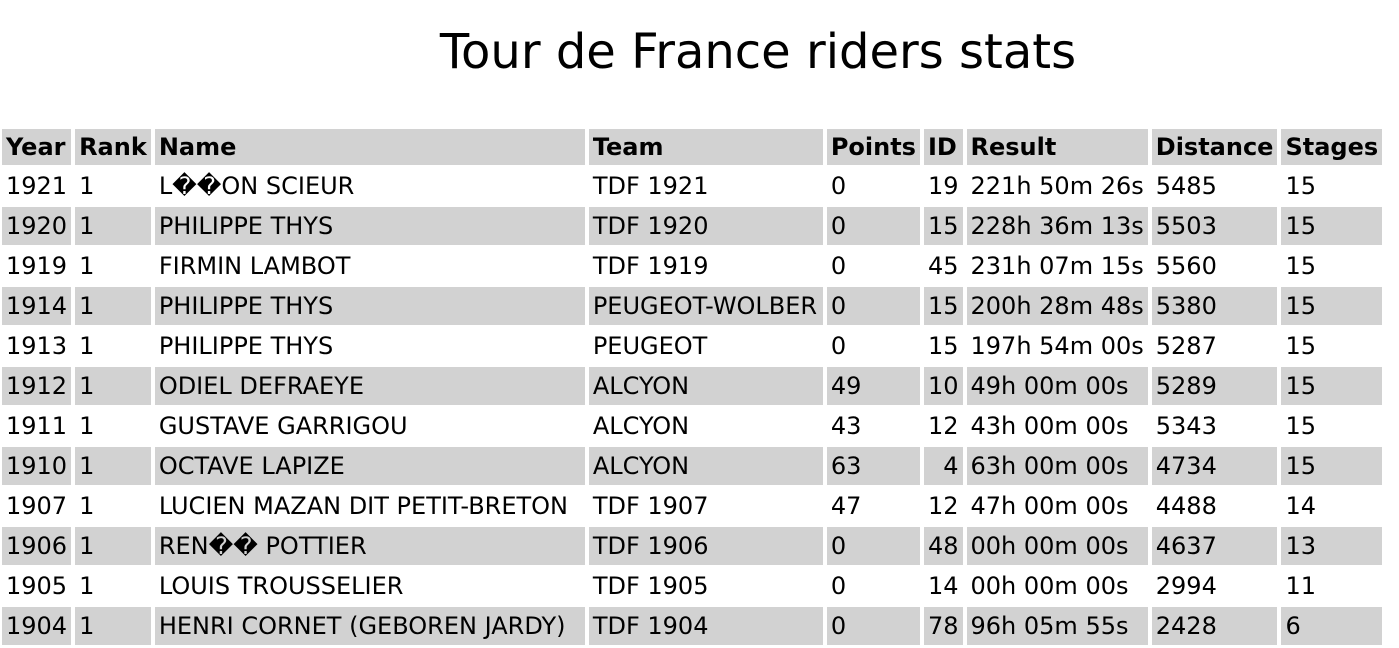  What do you see at coordinates (281, 586) in the screenshot?
I see `cell-name: LOUIS TROUSSELIER` at bounding box center [281, 586].